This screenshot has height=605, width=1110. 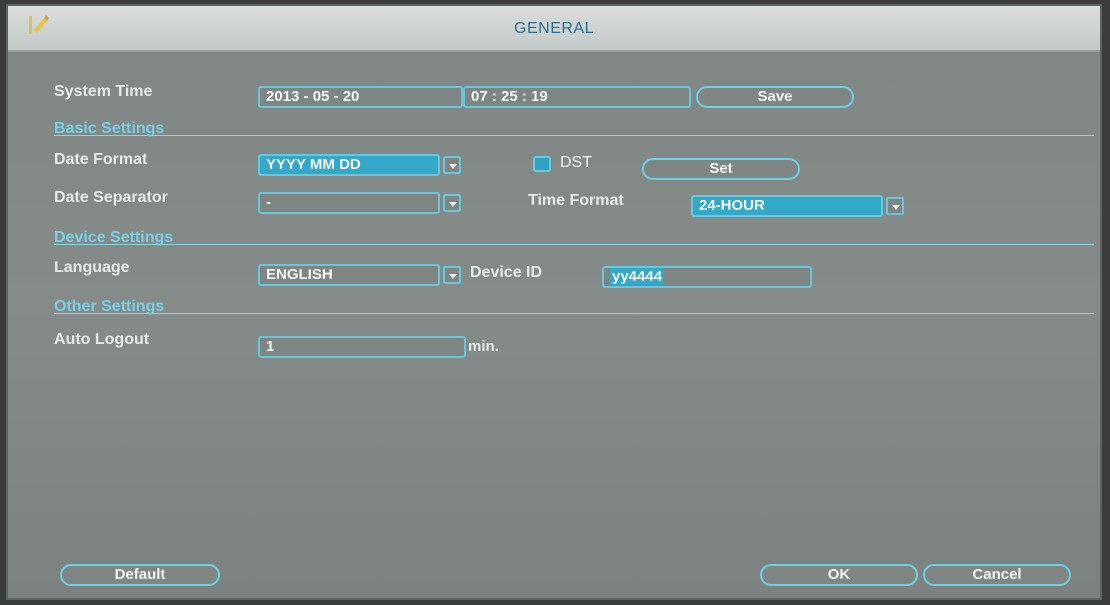 I want to click on default-button: Default, so click(x=140, y=575).